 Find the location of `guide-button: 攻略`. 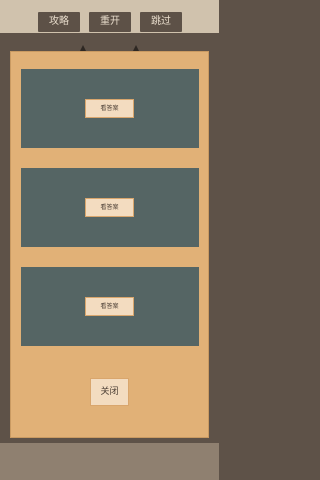

guide-button: 攻略 is located at coordinates (59, 22).